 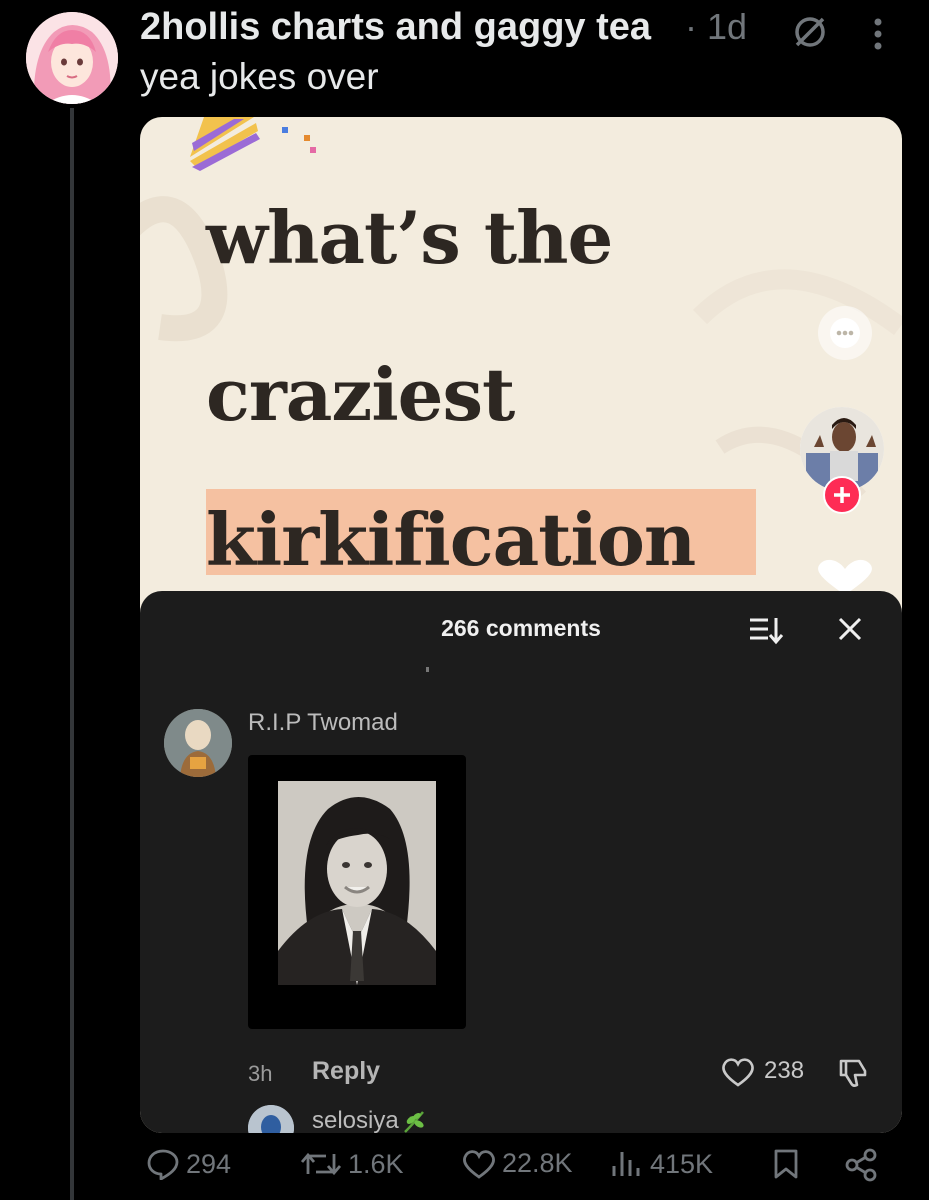 What do you see at coordinates (850, 629) in the screenshot?
I see `close-icon` at bounding box center [850, 629].